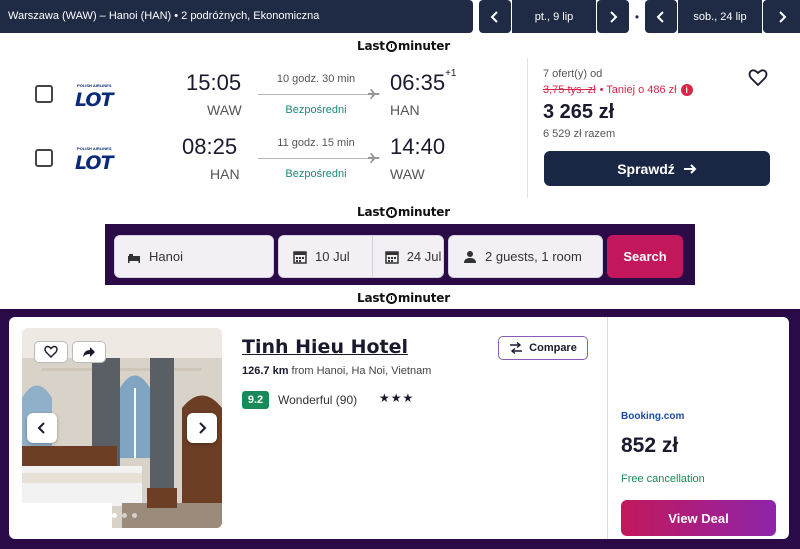 Image resolution: width=800 pixels, height=549 pixels. What do you see at coordinates (690, 168) in the screenshot?
I see `arrow-right-icon` at bounding box center [690, 168].